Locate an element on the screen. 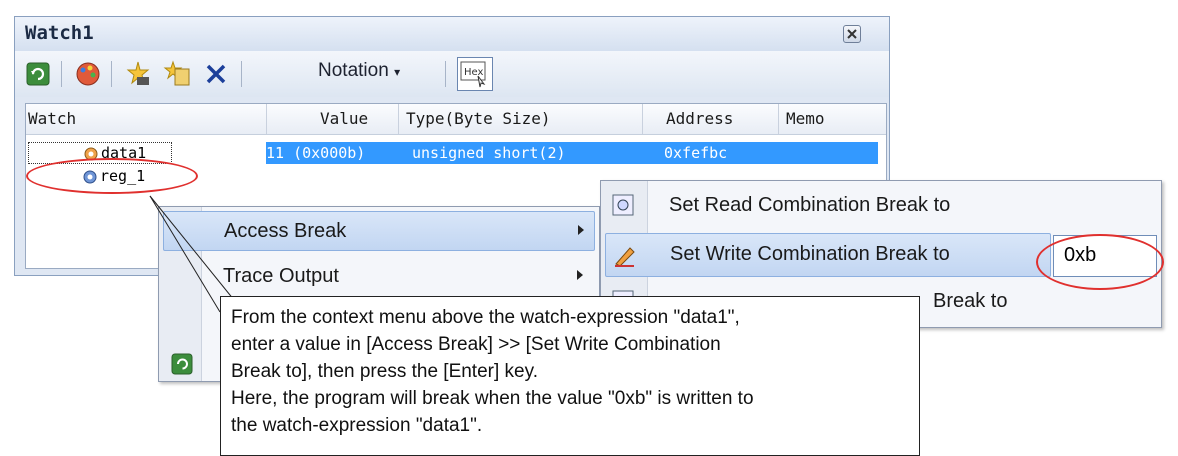 The image size is (1178, 456). callout-text: the watch-expression "data1". is located at coordinates (357, 425).